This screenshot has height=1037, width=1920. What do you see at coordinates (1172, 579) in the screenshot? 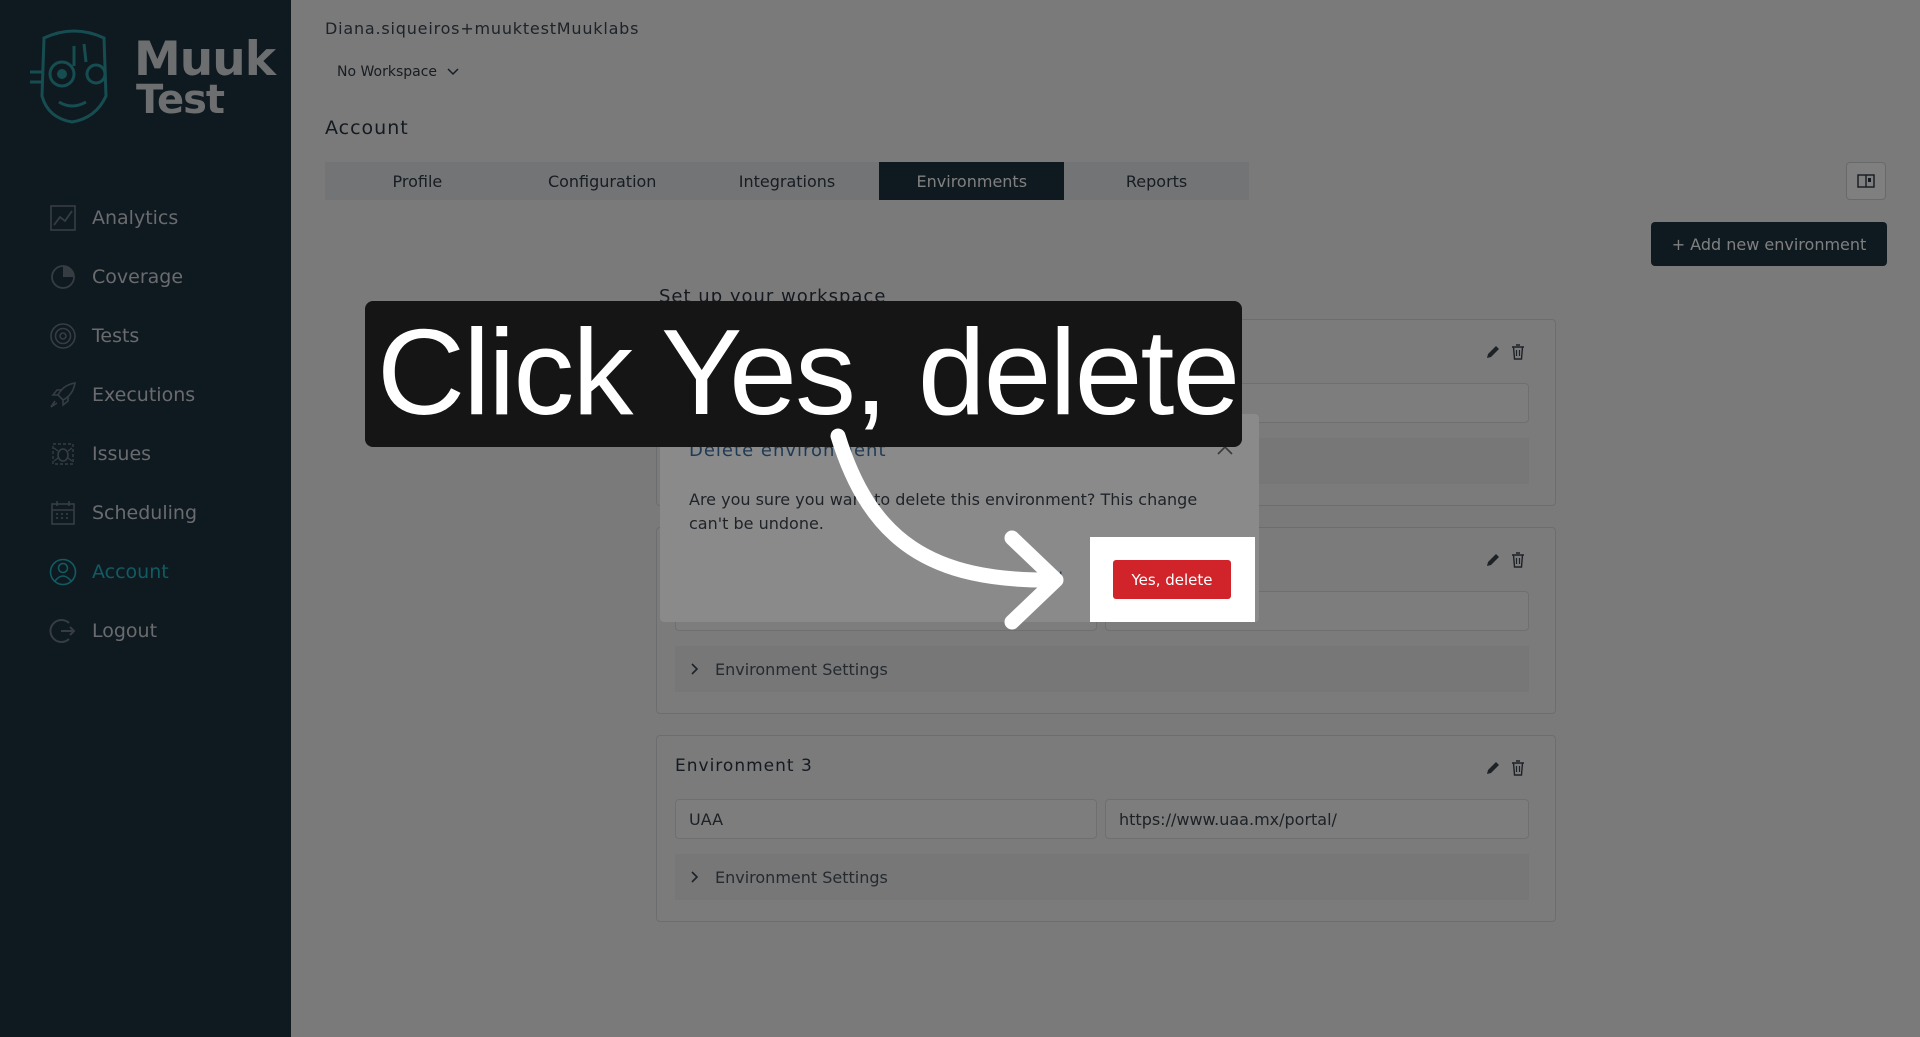
I see `yes-delete-button: Yes, delete` at bounding box center [1172, 579].